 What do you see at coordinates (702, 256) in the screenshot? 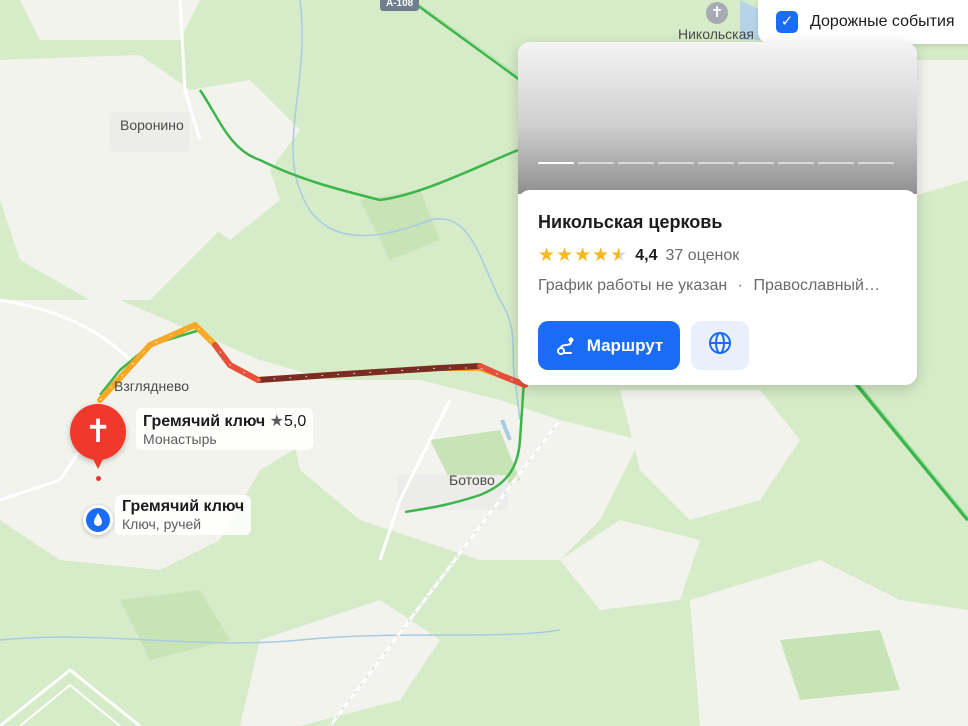
I see `rating-count: 37 оценок` at bounding box center [702, 256].